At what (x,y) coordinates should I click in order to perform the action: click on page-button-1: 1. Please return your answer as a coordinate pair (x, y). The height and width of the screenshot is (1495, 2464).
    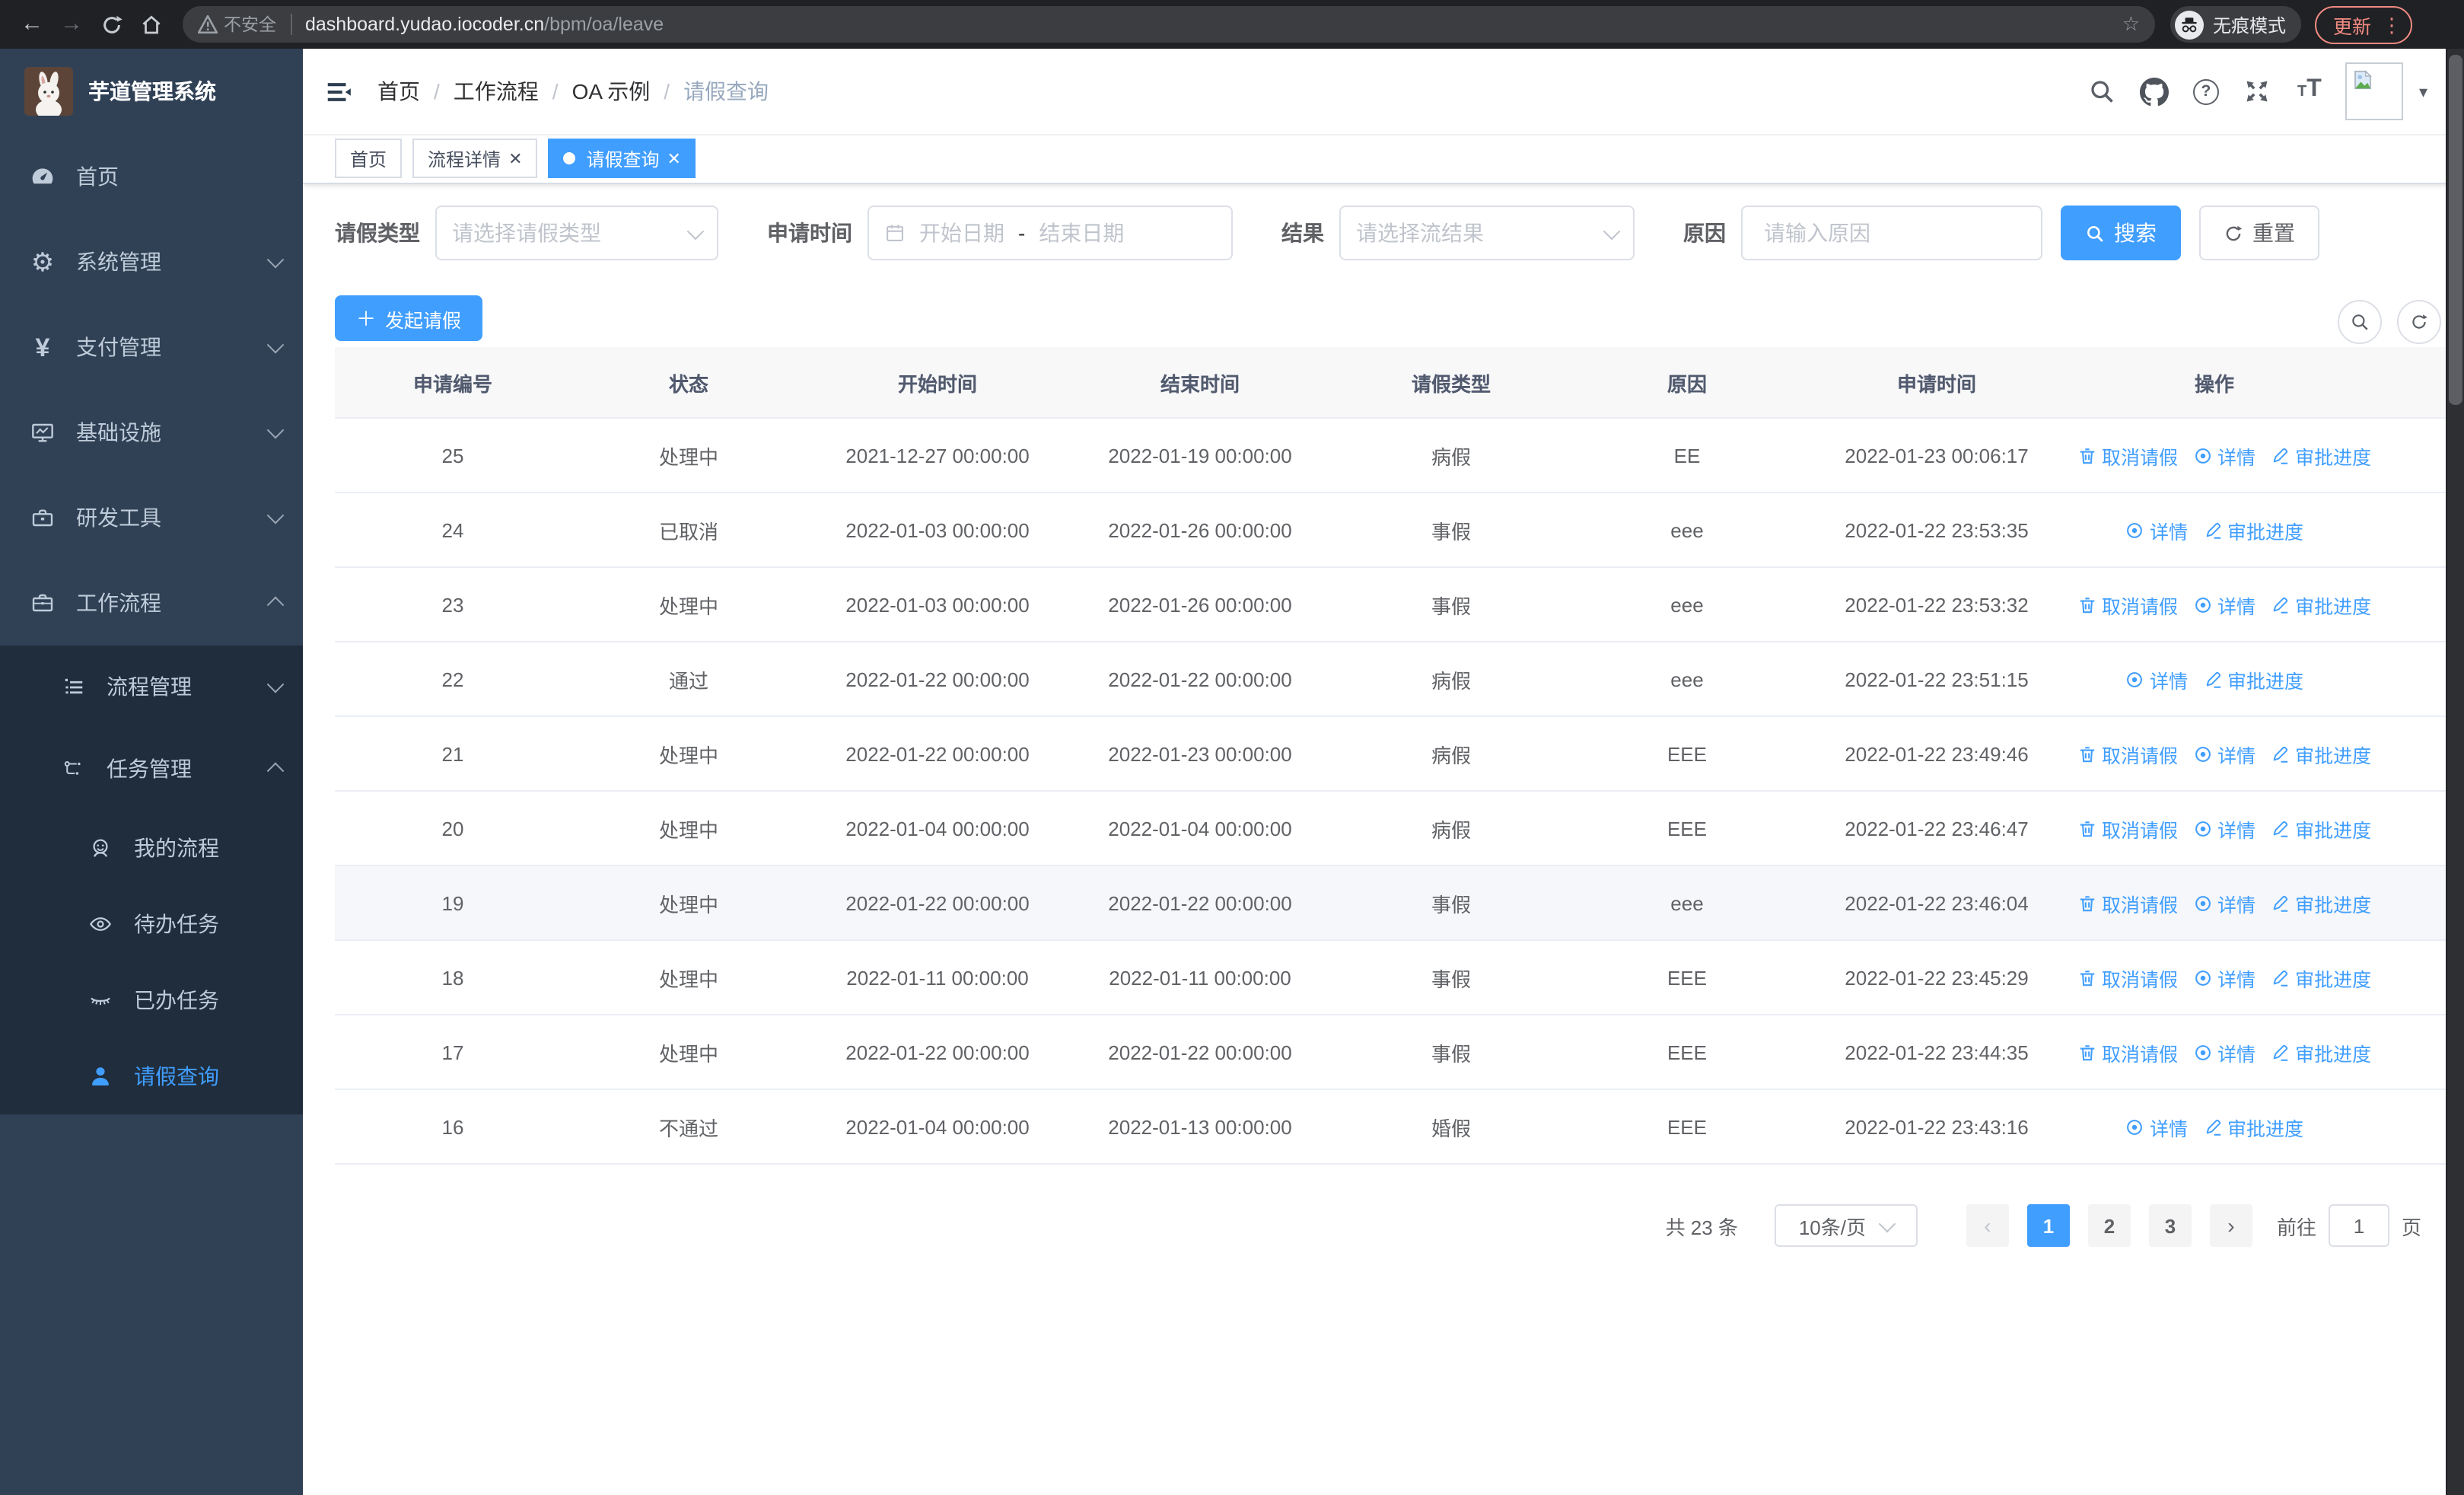
    Looking at the image, I should click on (2048, 1226).